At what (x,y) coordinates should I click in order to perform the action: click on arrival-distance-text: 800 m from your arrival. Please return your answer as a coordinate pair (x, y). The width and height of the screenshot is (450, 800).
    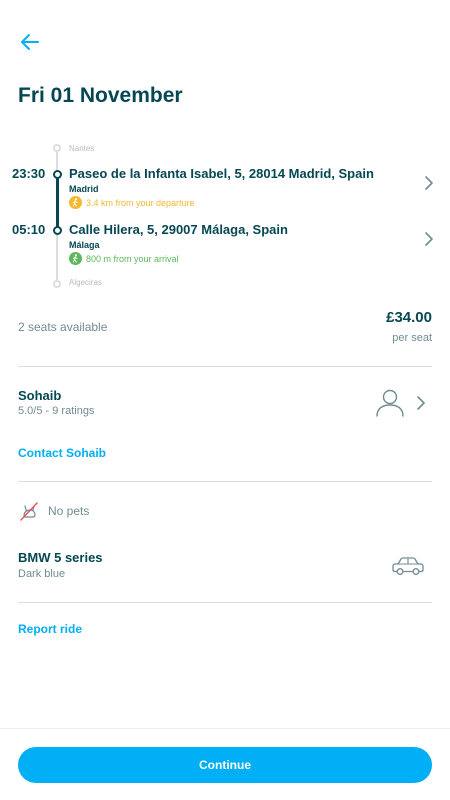
    Looking at the image, I should click on (132, 258).